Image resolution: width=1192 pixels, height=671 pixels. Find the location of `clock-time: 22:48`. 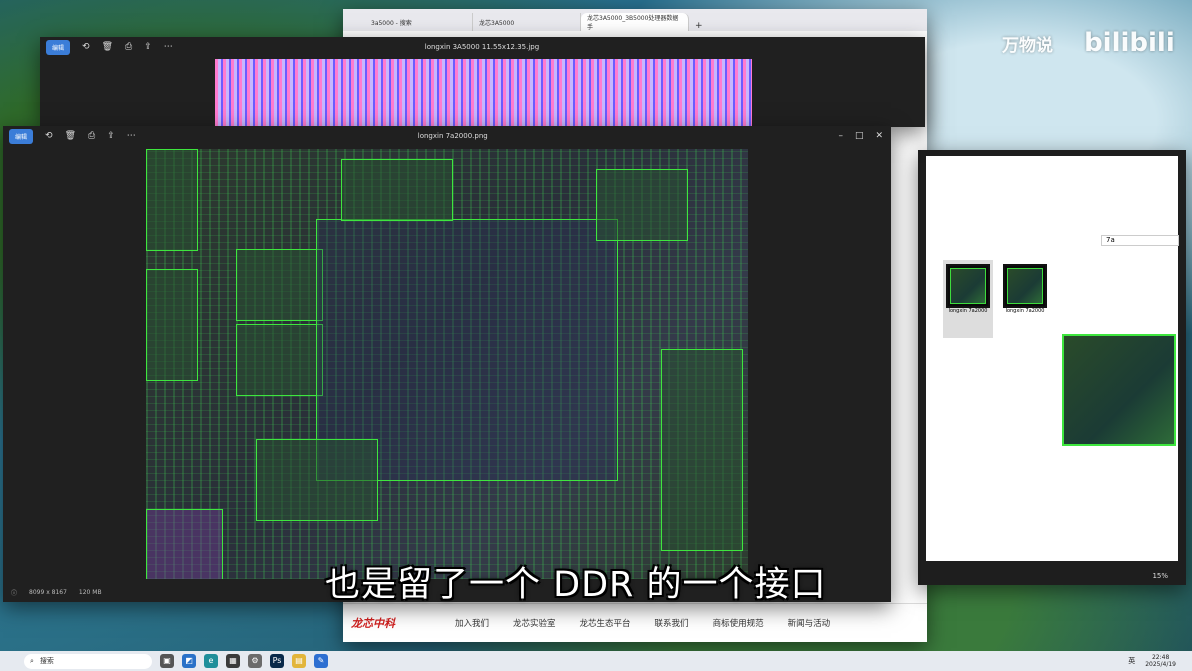

clock-time: 22:48 is located at coordinates (1160, 657).